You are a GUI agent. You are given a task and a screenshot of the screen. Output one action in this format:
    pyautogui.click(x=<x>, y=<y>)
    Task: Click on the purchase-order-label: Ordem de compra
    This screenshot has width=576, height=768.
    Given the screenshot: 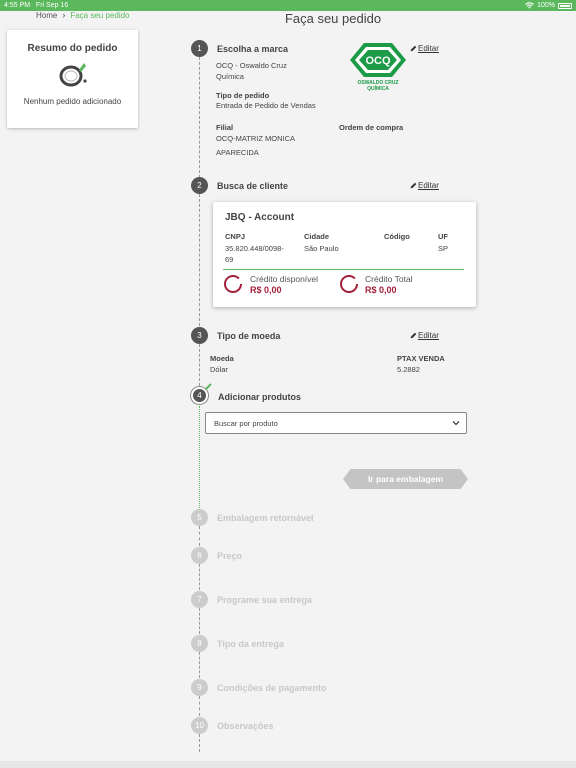 What is the action you would take?
    pyautogui.click(x=371, y=127)
    